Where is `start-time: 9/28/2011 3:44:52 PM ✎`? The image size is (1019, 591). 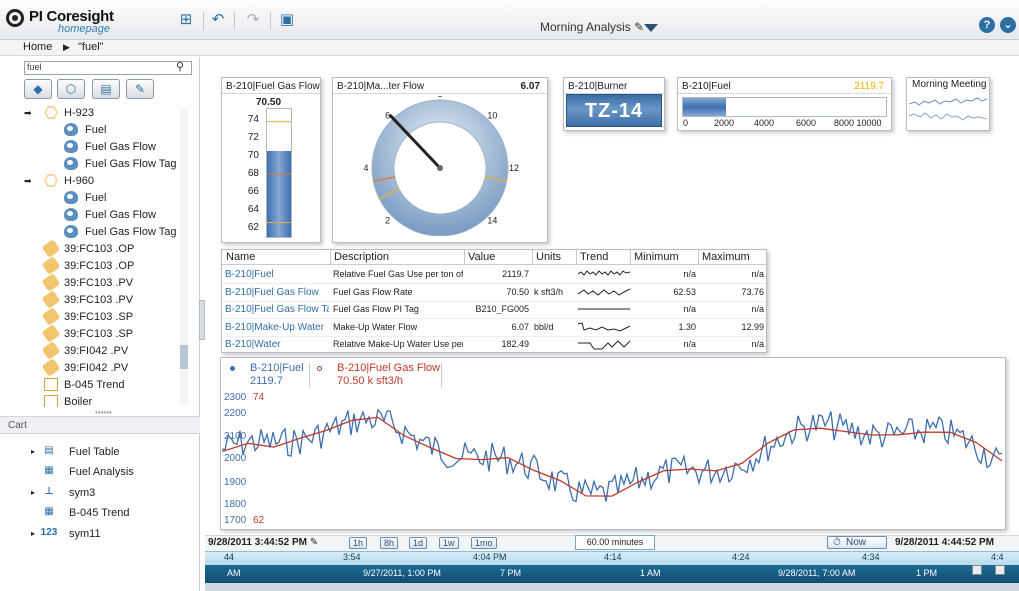
start-time: 9/28/2011 3:44:52 PM ✎ is located at coordinates (263, 542).